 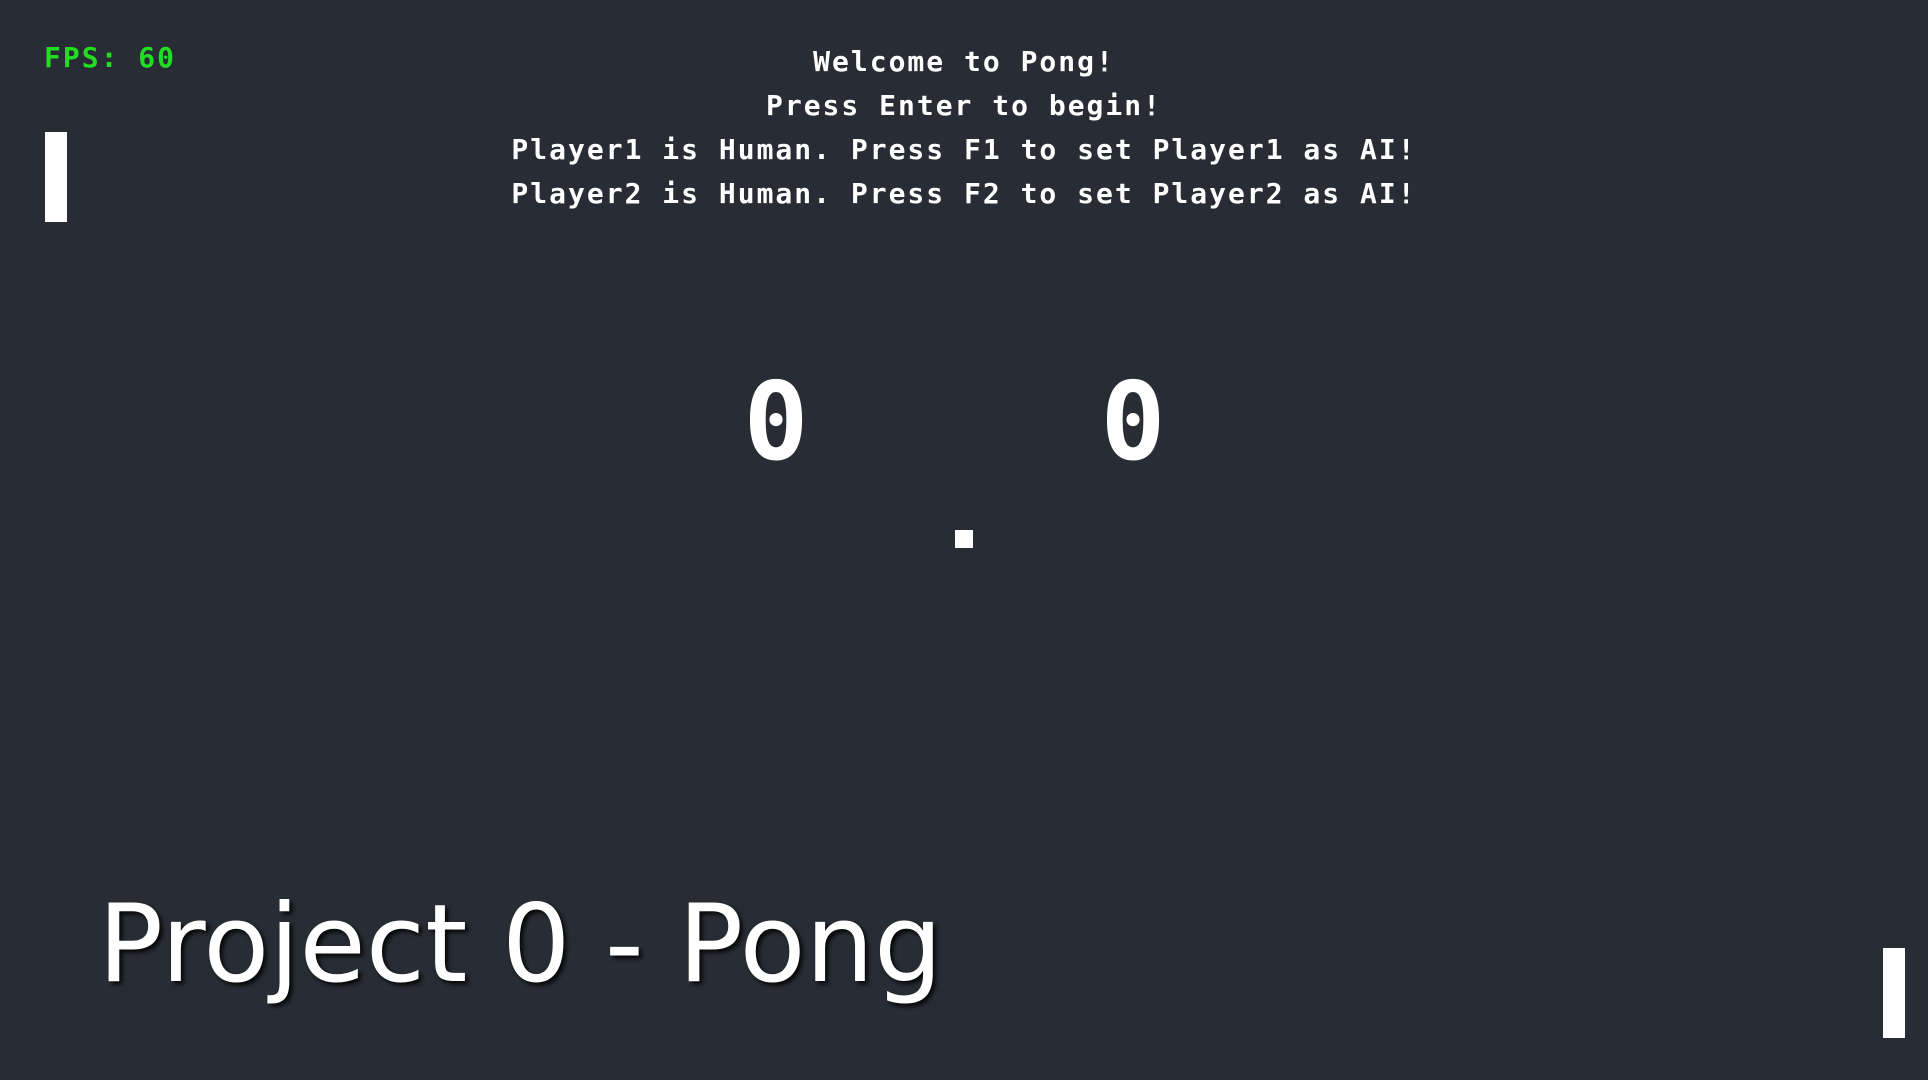 What do you see at coordinates (963, 105) in the screenshot?
I see `start-prompt: Press Enter to begin!` at bounding box center [963, 105].